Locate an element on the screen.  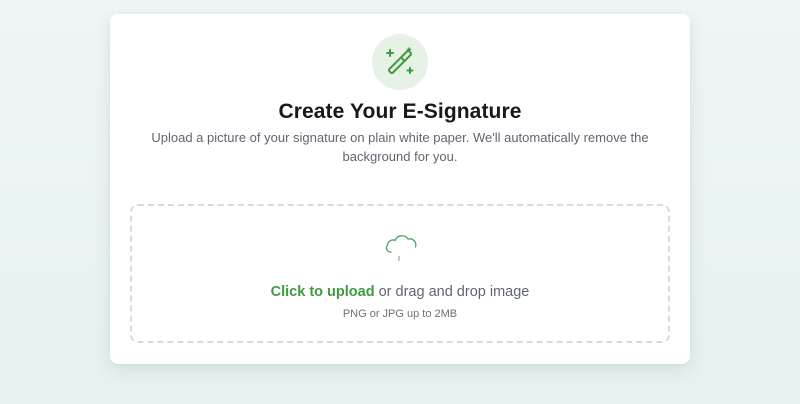
click-to-upload-link: Click to upload is located at coordinates (323, 292).